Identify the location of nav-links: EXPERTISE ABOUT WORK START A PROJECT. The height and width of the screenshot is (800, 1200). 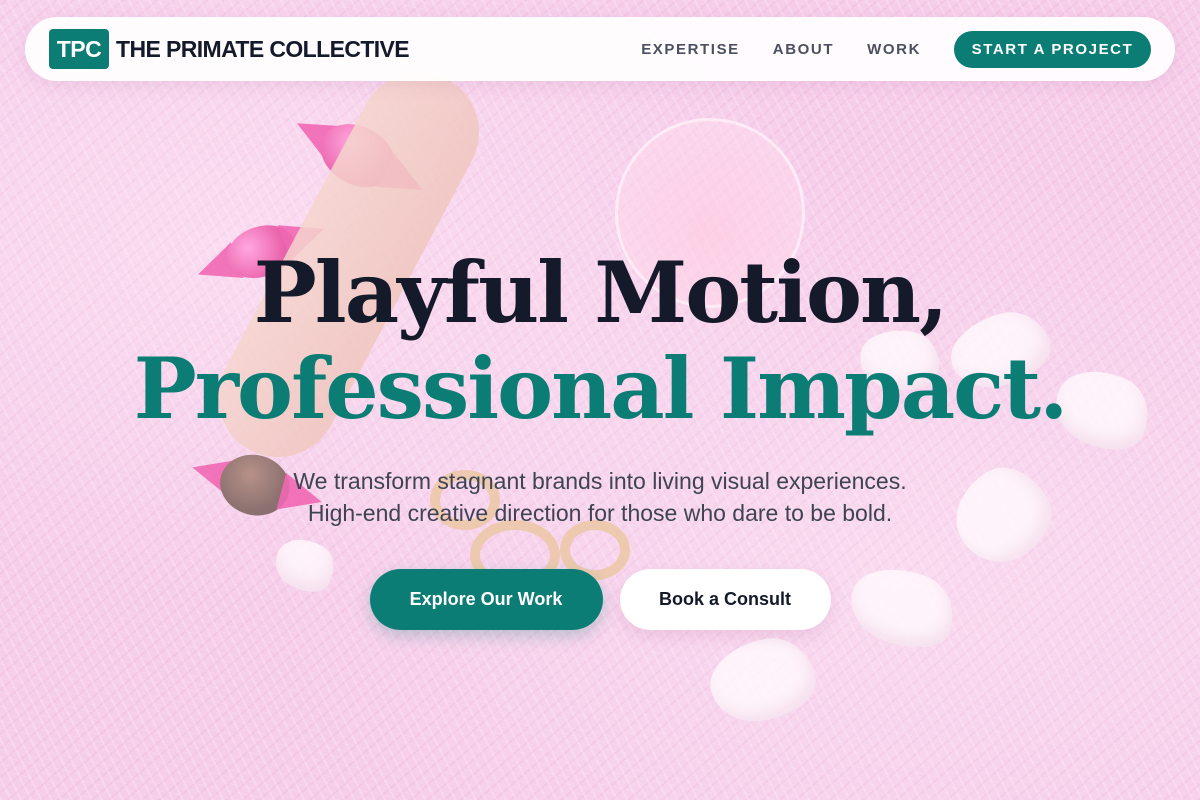
(896, 49).